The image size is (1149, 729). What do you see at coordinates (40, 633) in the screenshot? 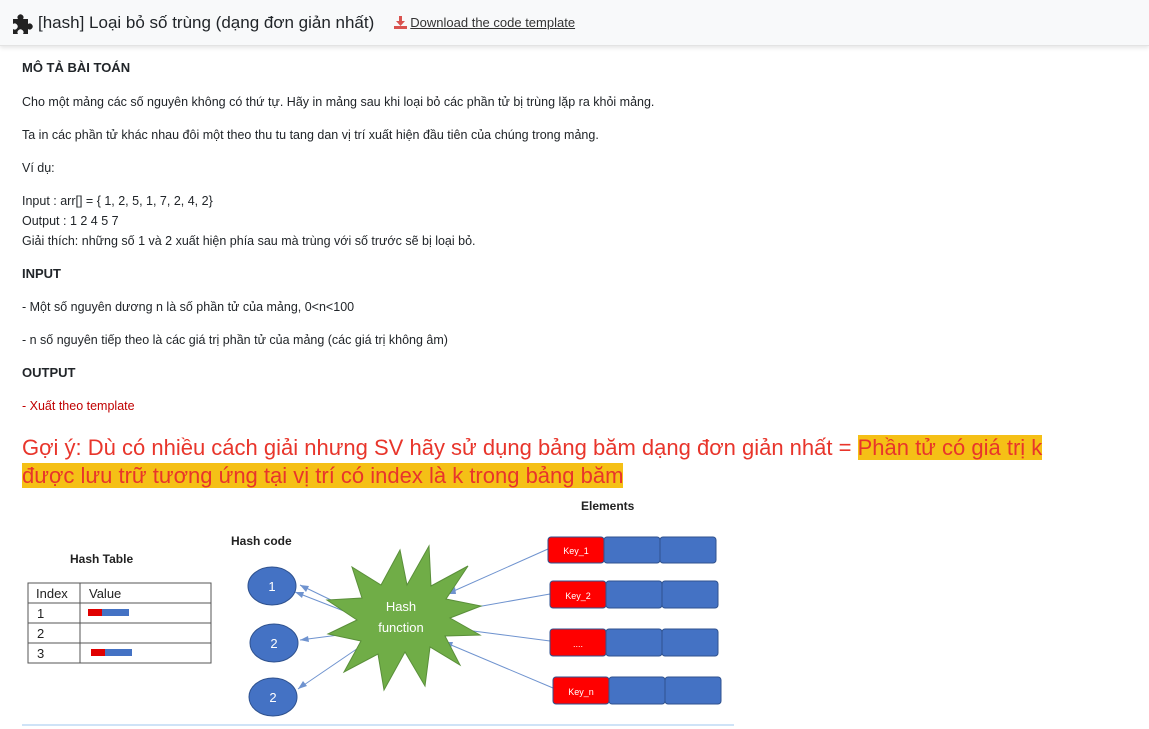
I see `row-index-2: 2` at bounding box center [40, 633].